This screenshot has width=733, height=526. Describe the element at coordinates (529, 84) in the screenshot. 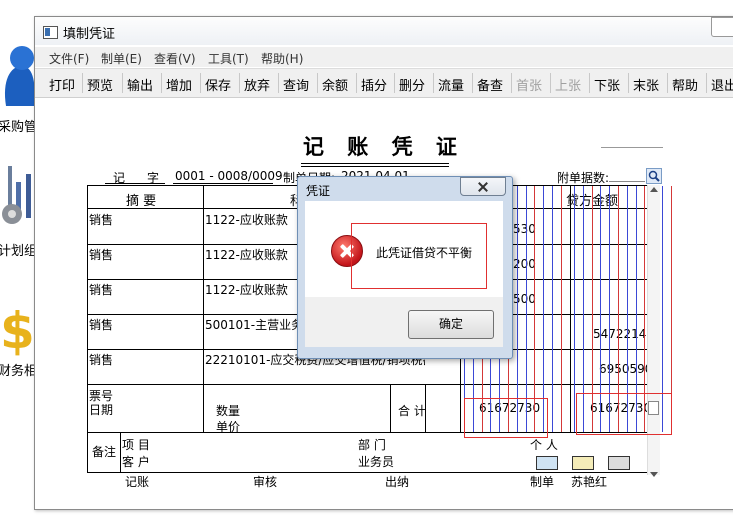

I see `toolbar-button: 首张` at that location.